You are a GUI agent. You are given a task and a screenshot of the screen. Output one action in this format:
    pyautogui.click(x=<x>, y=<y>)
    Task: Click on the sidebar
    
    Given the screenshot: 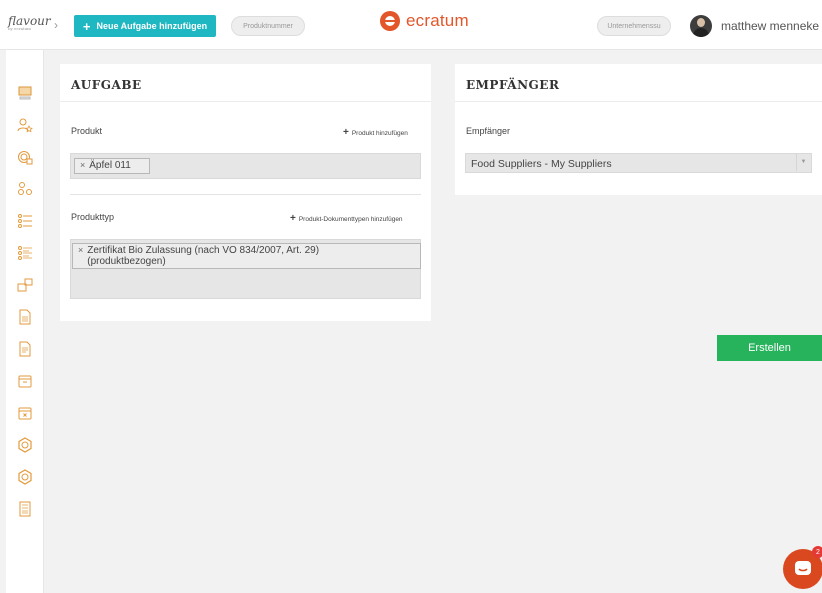 What is the action you would take?
    pyautogui.click(x=25, y=321)
    